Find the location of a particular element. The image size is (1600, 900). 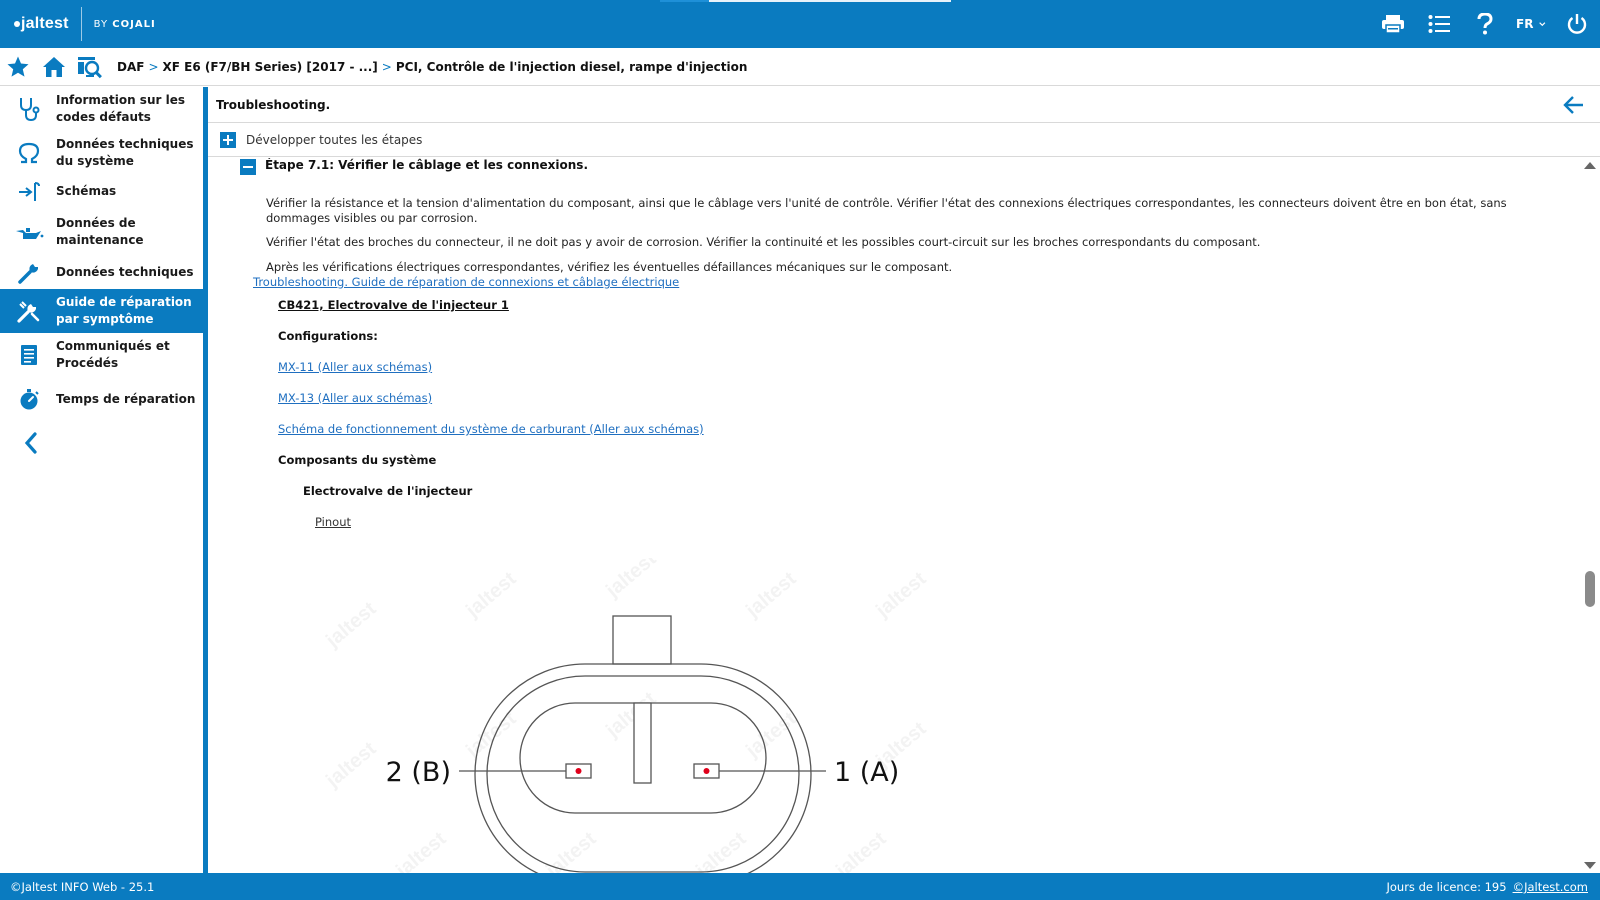

sidebar-item-label: Information sur les codes défauts is located at coordinates (120, 108).